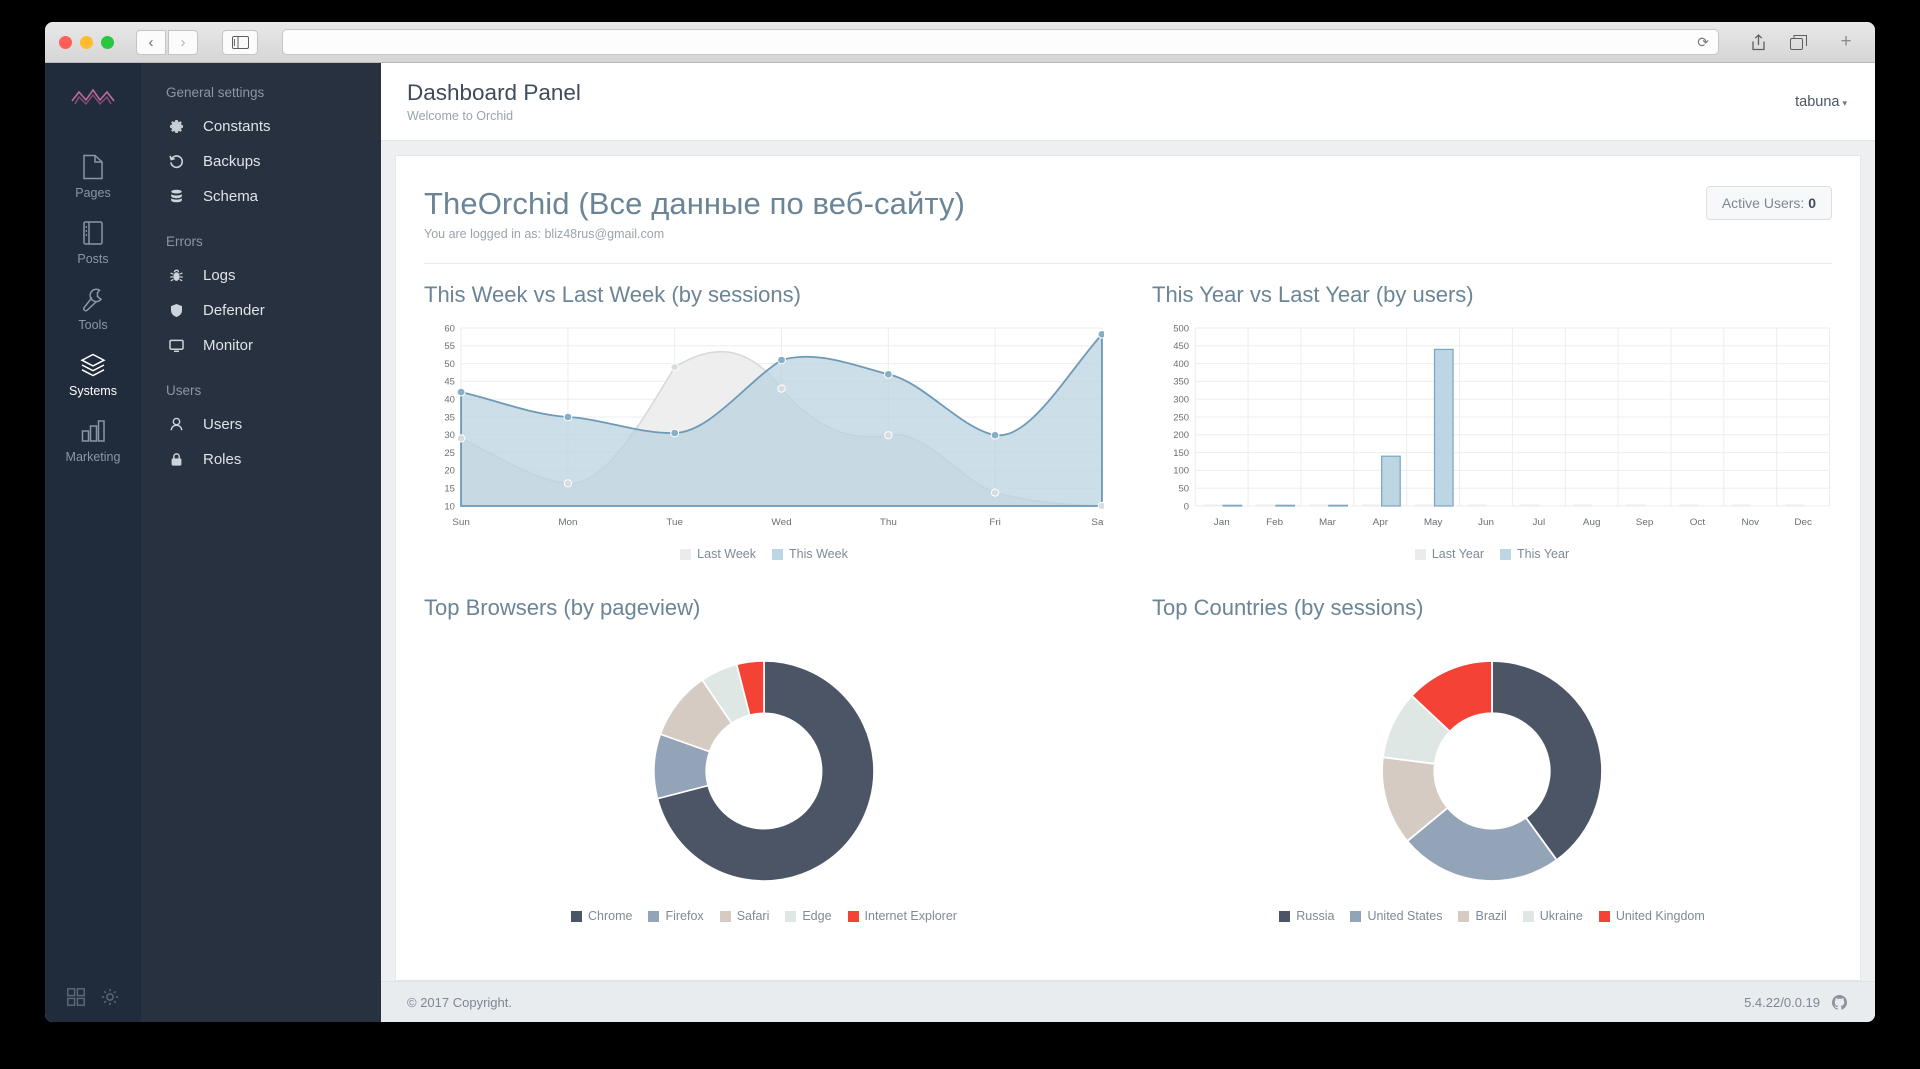  I want to click on menu-group-title: Errors, so click(184, 241).